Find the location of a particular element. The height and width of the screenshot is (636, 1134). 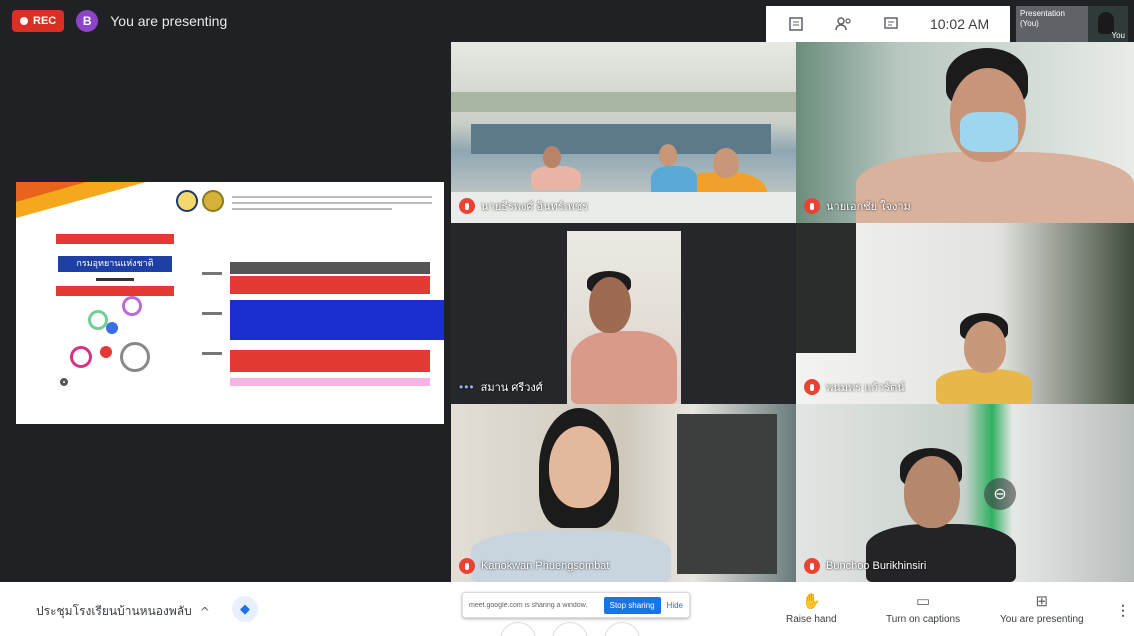

top-status-bar: REC B You are presenting is located at coordinates (225, 21).